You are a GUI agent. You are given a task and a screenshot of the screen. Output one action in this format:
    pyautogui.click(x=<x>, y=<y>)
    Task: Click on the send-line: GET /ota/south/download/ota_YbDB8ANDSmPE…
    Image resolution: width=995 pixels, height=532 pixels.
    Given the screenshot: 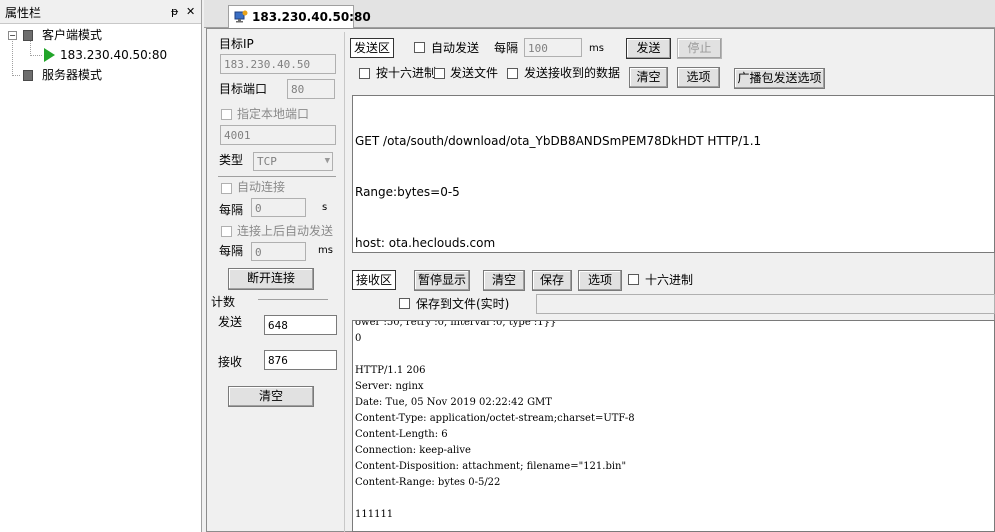 What is the action you would take?
    pyautogui.click(x=558, y=141)
    